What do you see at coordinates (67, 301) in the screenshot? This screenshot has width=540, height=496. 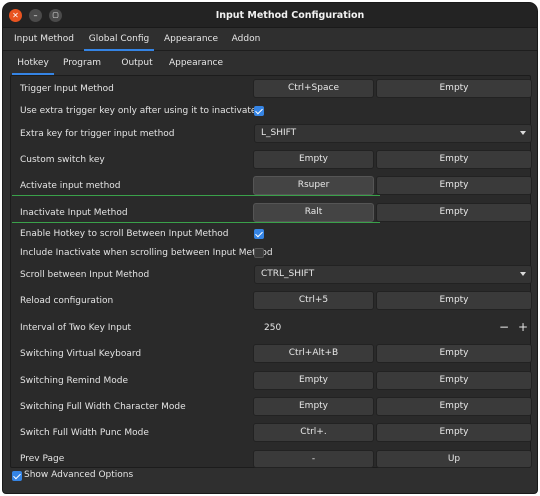 I see `reload-label: Reload configuration` at bounding box center [67, 301].